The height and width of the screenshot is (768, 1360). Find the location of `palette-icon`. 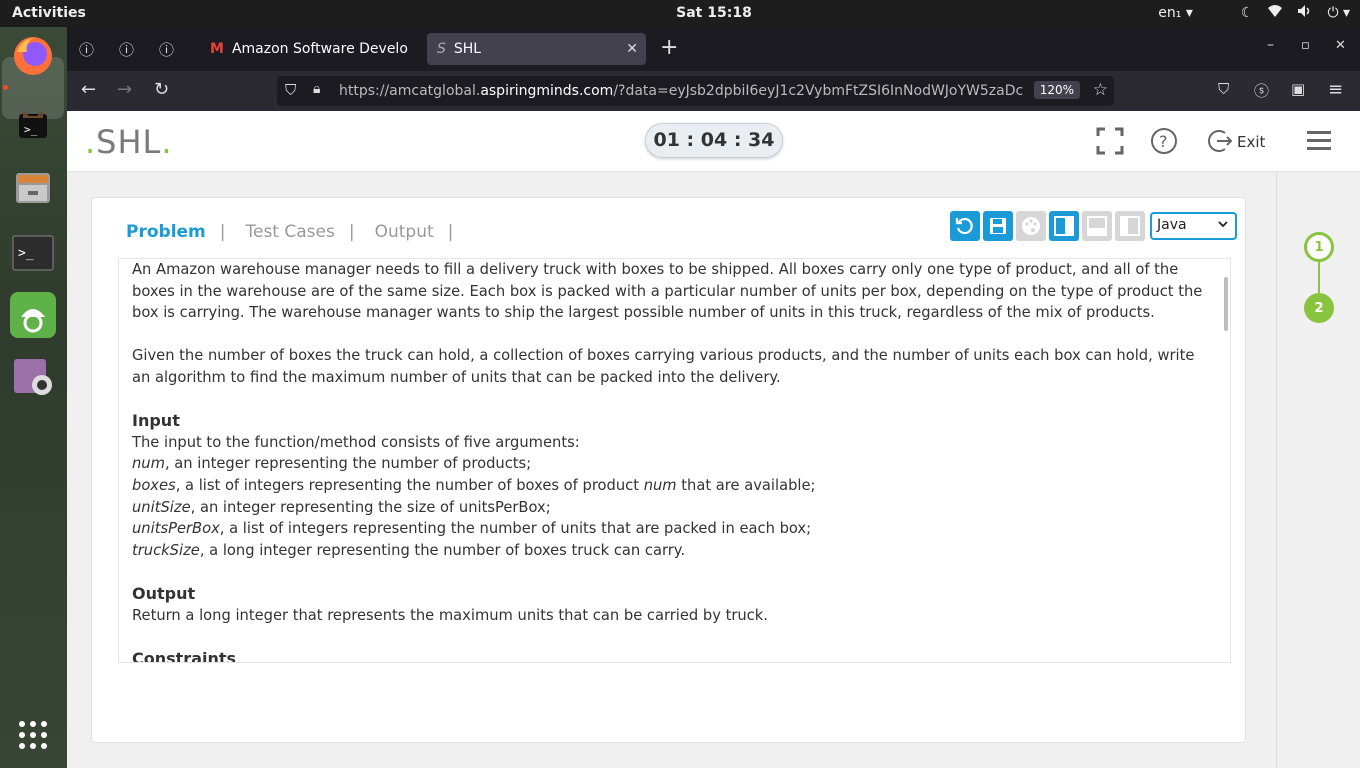

palette-icon is located at coordinates (1031, 226).